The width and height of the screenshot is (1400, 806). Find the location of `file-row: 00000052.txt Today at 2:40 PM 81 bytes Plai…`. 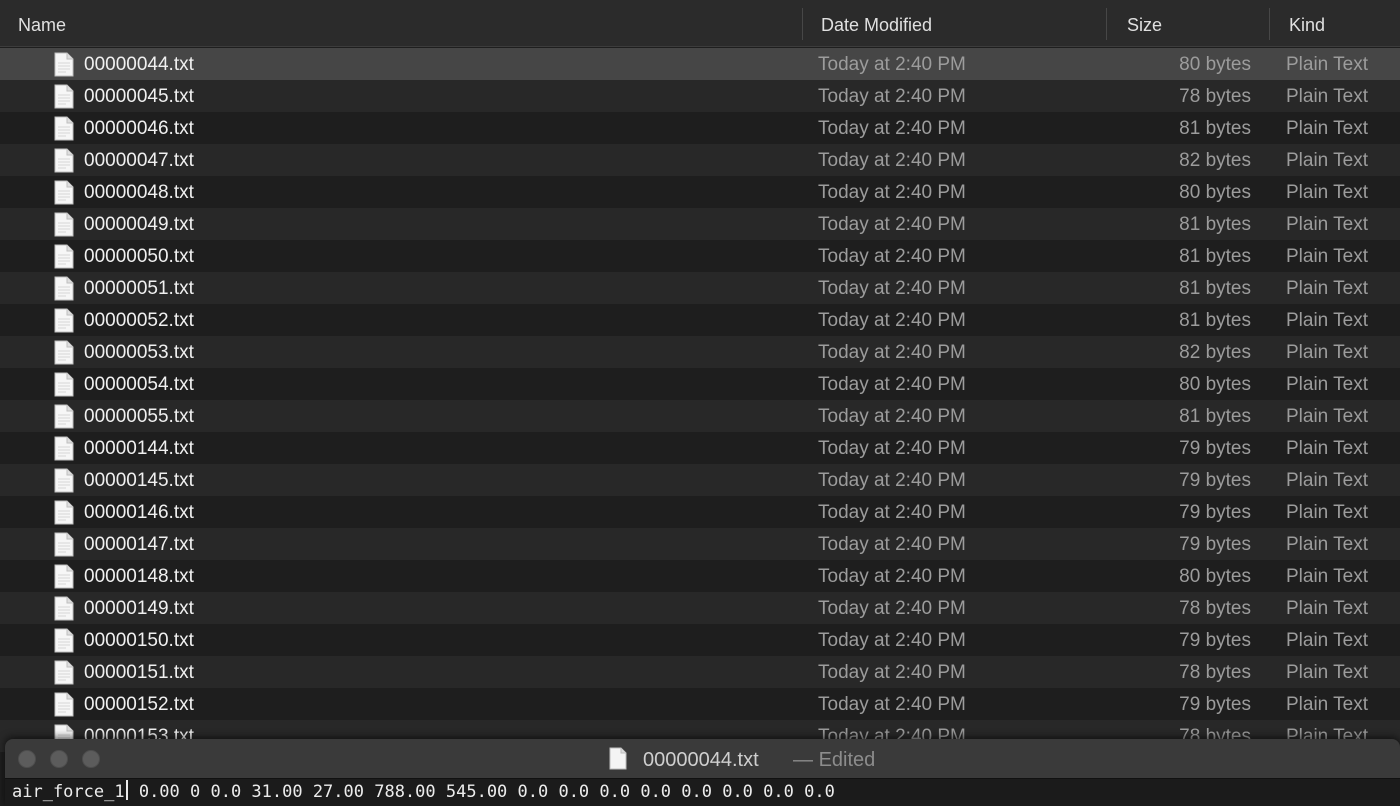

file-row: 00000052.txt Today at 2:40 PM 81 bytes Plai… is located at coordinates (700, 320).